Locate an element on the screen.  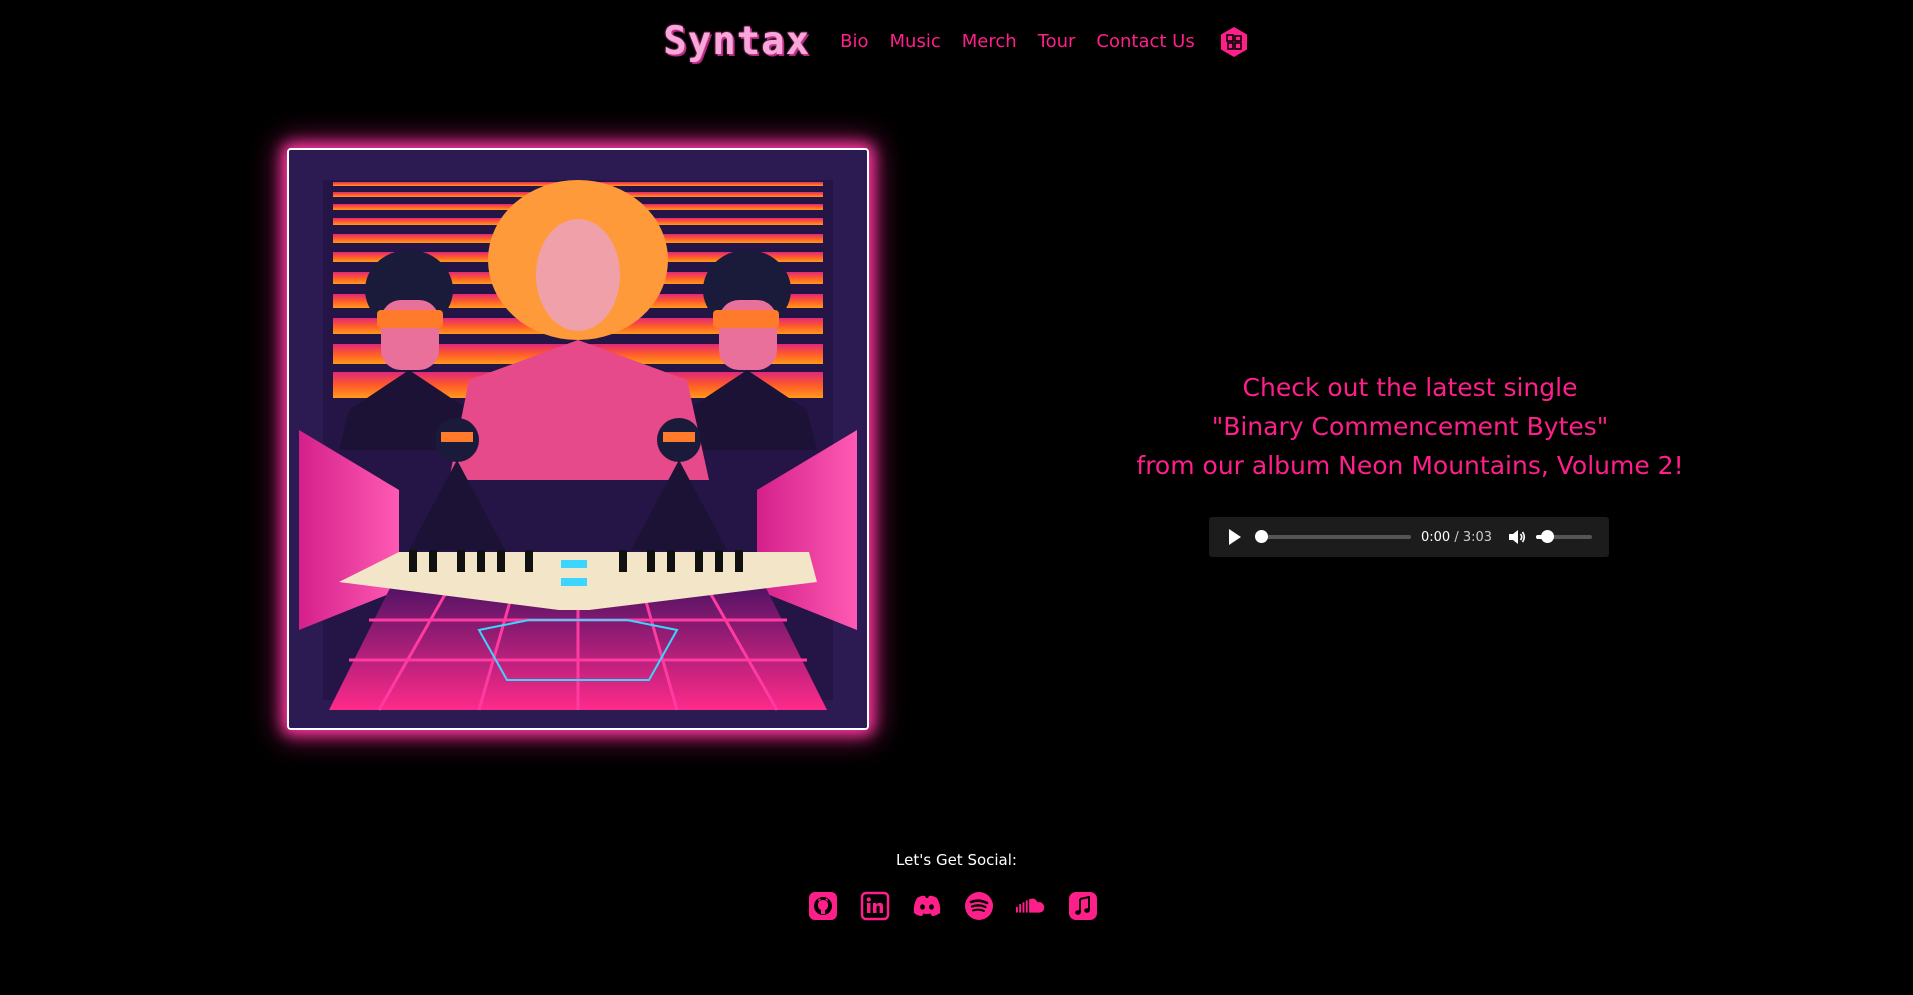
play-icon is located at coordinates (1235, 537).